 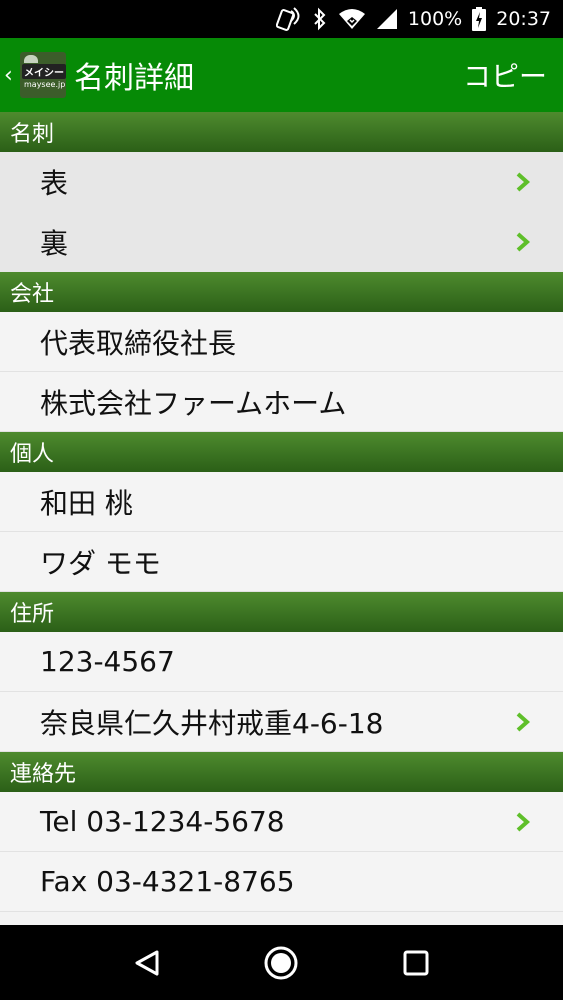 I want to click on wifi-icon, so click(x=352, y=19).